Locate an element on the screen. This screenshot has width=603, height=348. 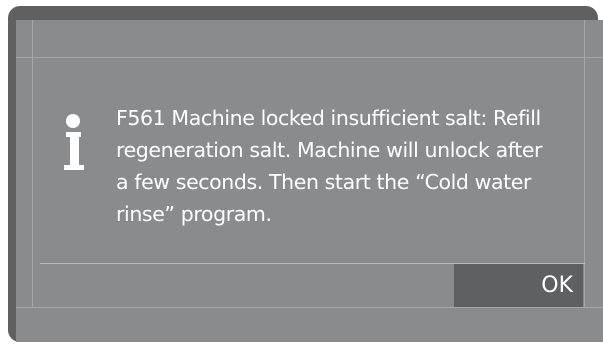
ok-button: OK is located at coordinates (518, 285).